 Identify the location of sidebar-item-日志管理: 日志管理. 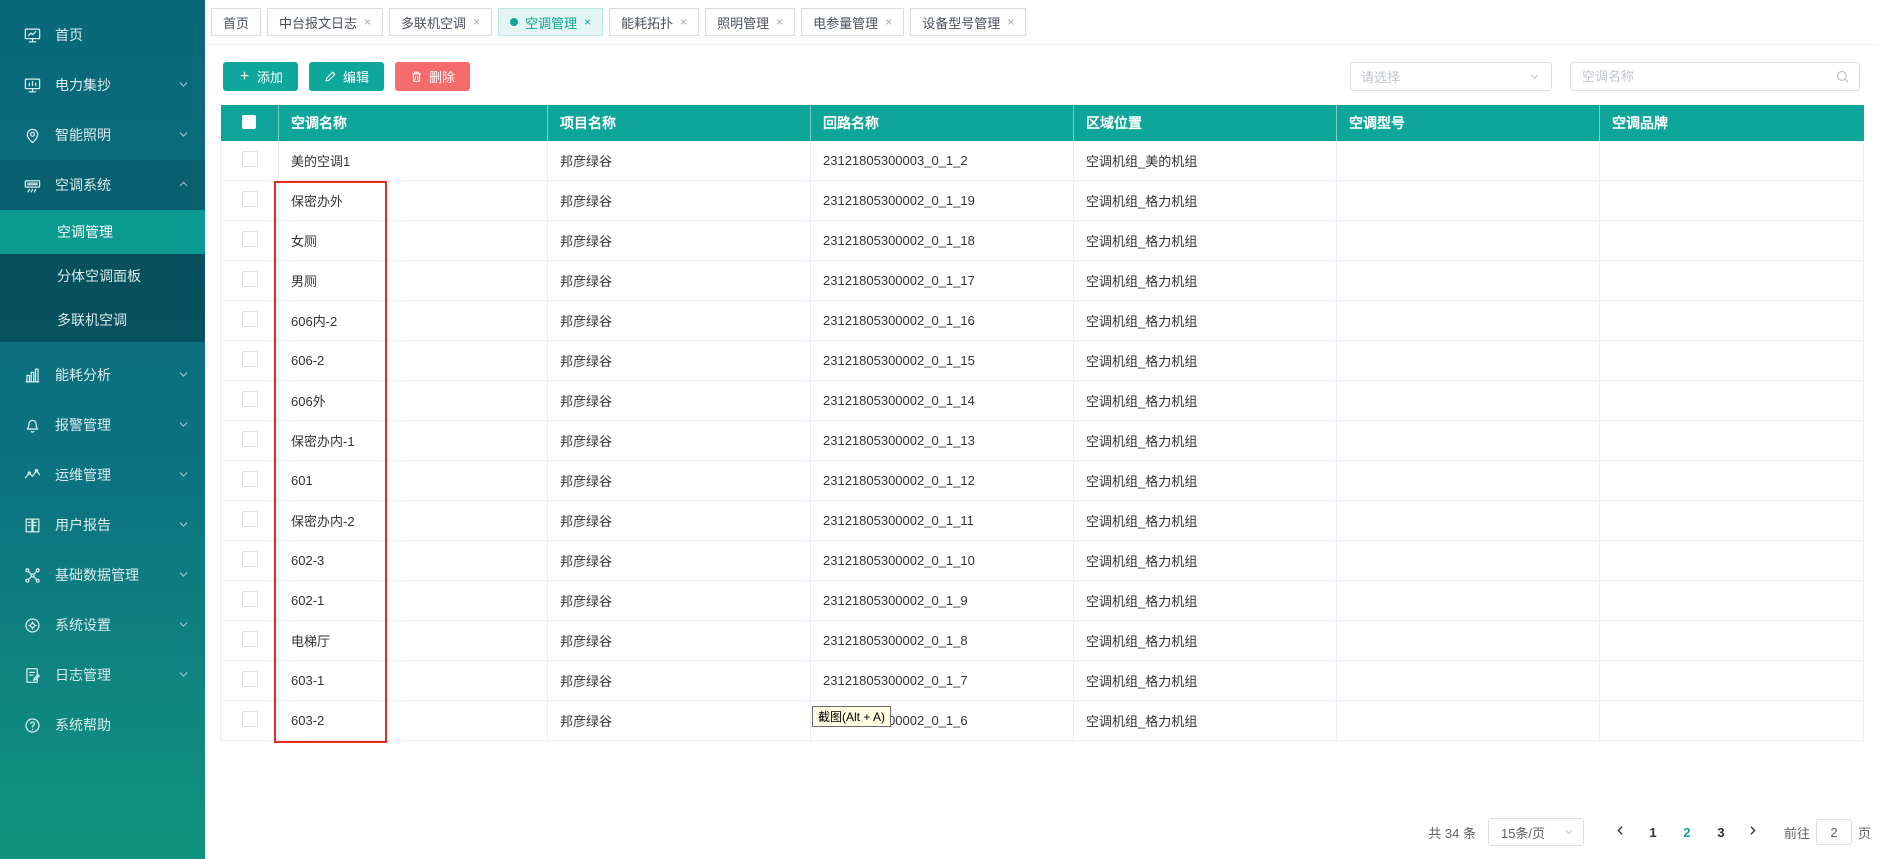
(102, 675).